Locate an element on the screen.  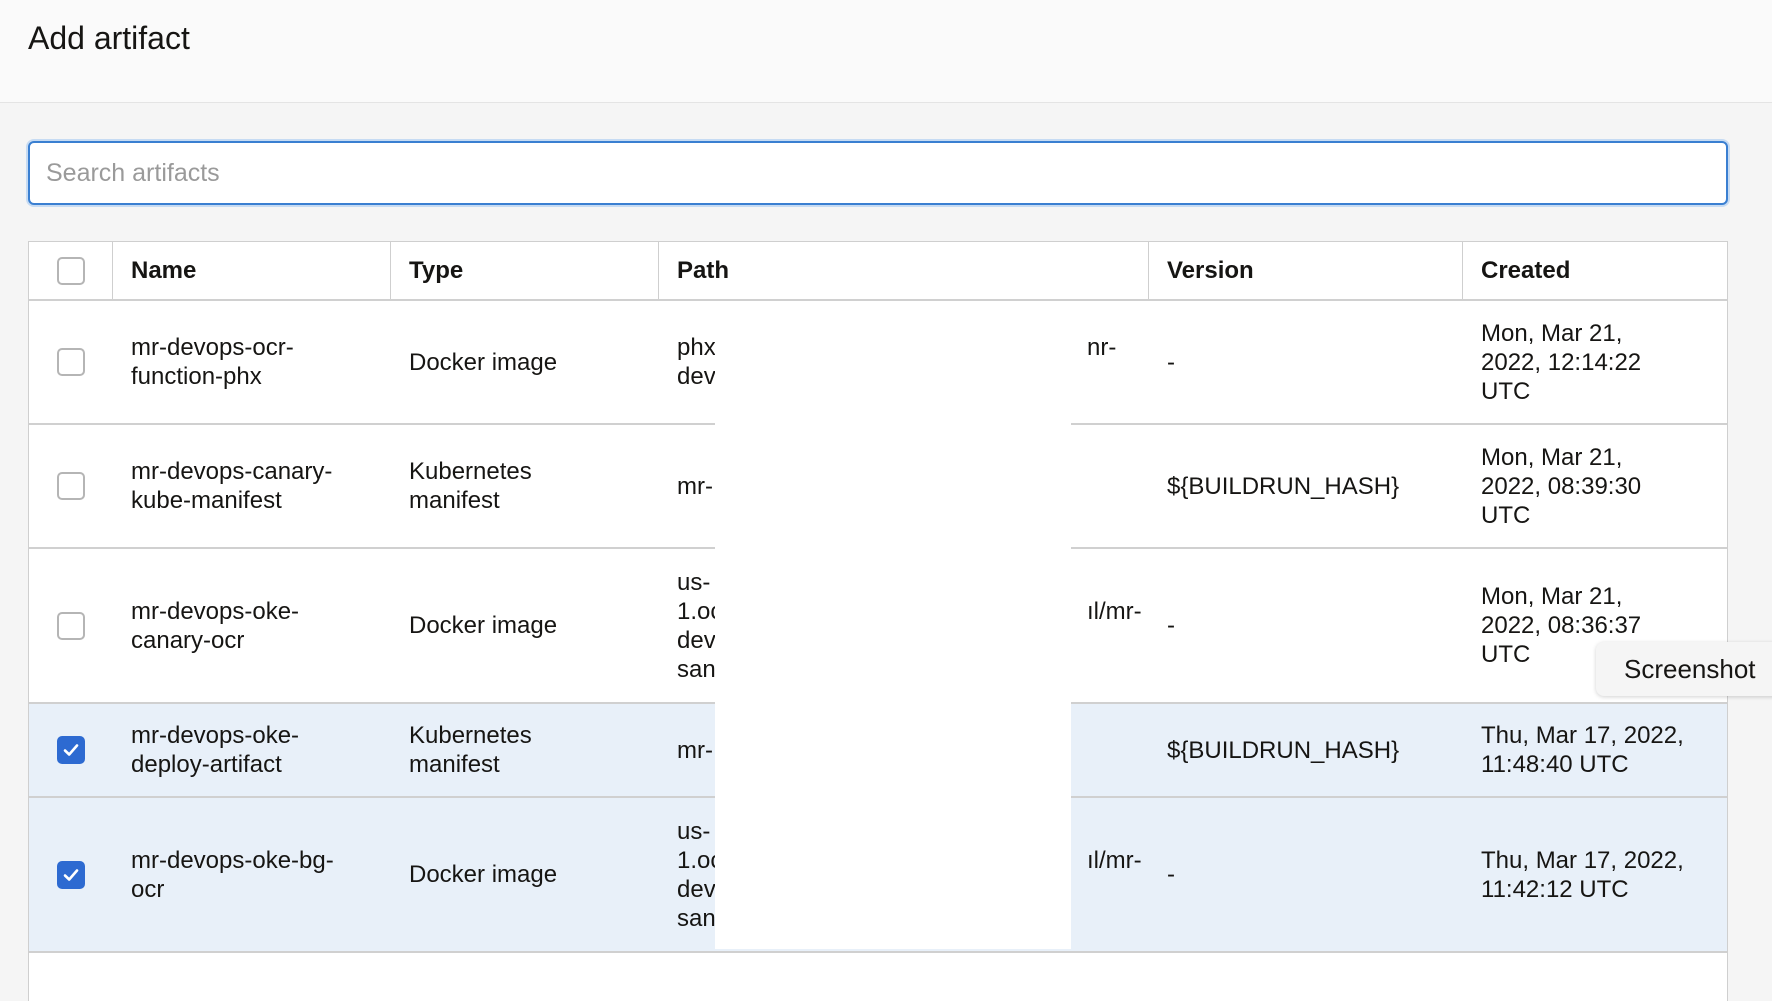
table-header-row: Name Type Path Version Created is located at coordinates (878, 271).